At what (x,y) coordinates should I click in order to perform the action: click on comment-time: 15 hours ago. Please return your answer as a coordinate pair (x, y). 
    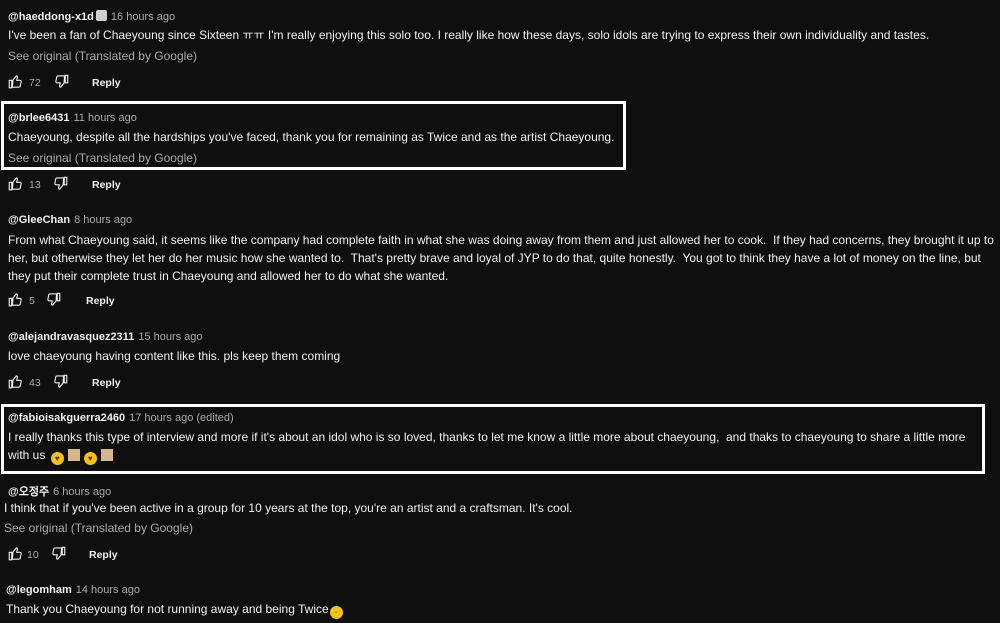
    Looking at the image, I should click on (170, 337).